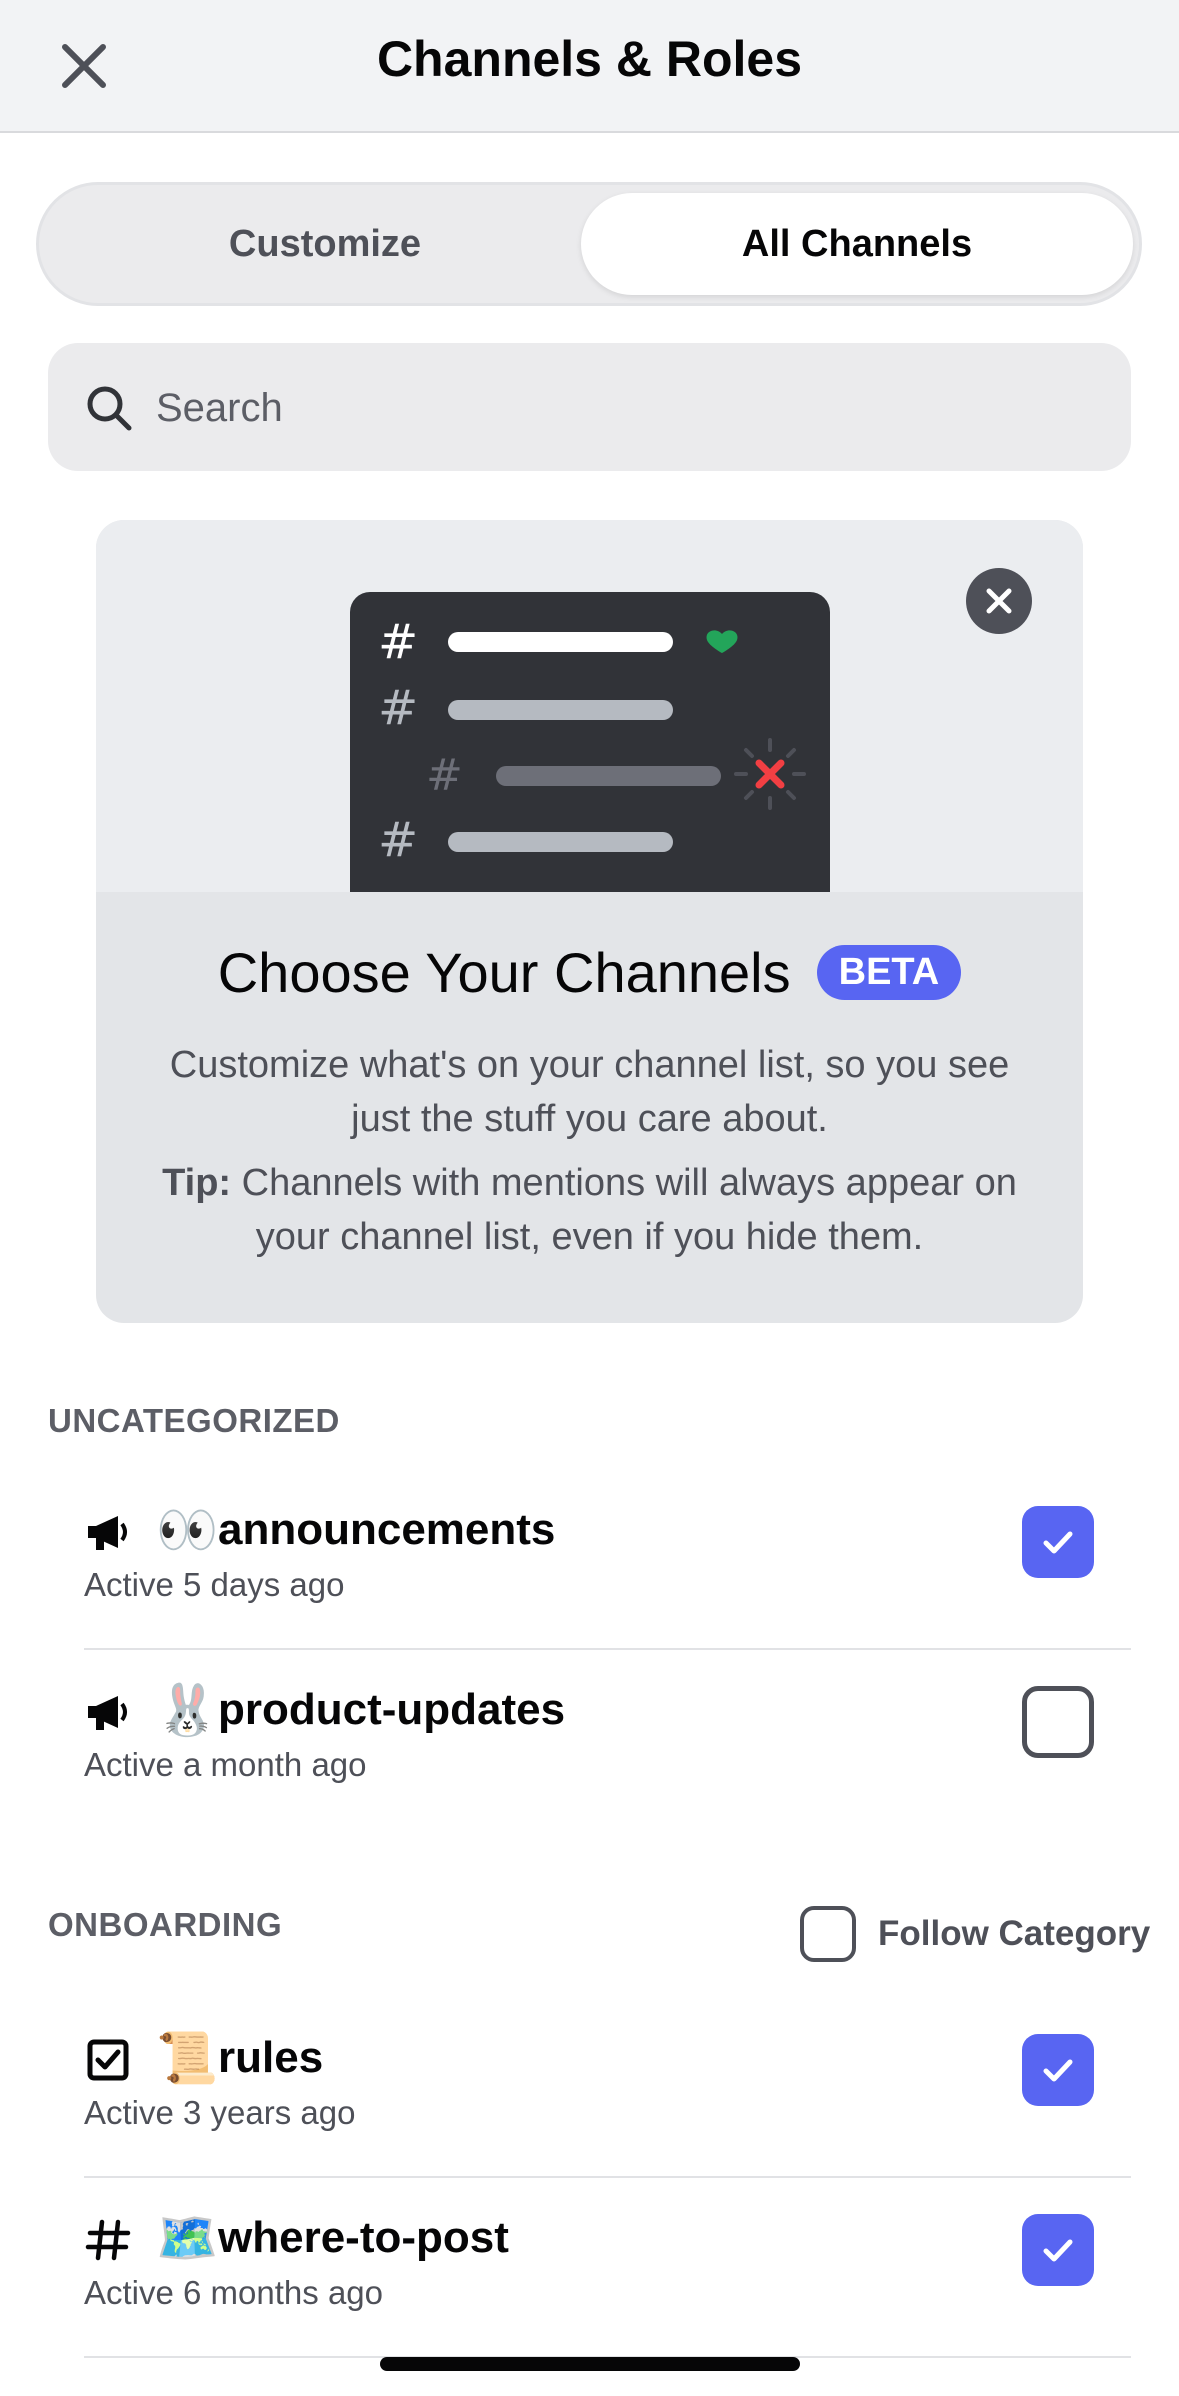 The height and width of the screenshot is (2396, 1179). I want to click on search-bar, so click(589, 407).